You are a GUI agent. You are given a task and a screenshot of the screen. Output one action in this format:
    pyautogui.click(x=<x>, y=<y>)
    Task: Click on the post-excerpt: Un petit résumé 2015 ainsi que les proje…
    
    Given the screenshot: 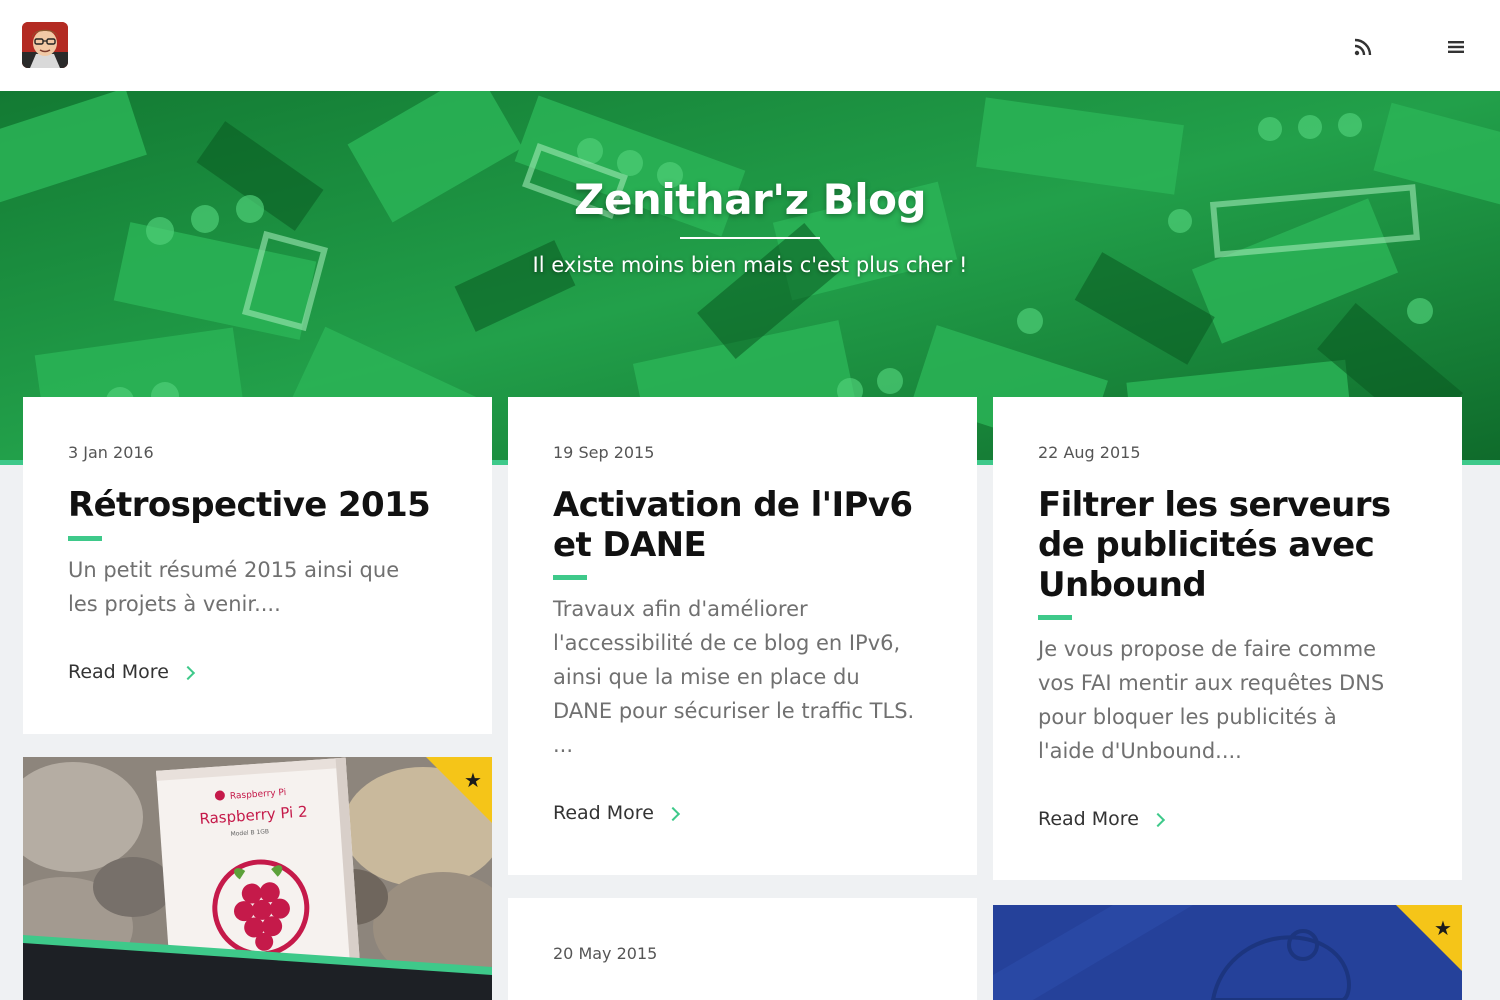 What is the action you would take?
    pyautogui.click(x=233, y=587)
    